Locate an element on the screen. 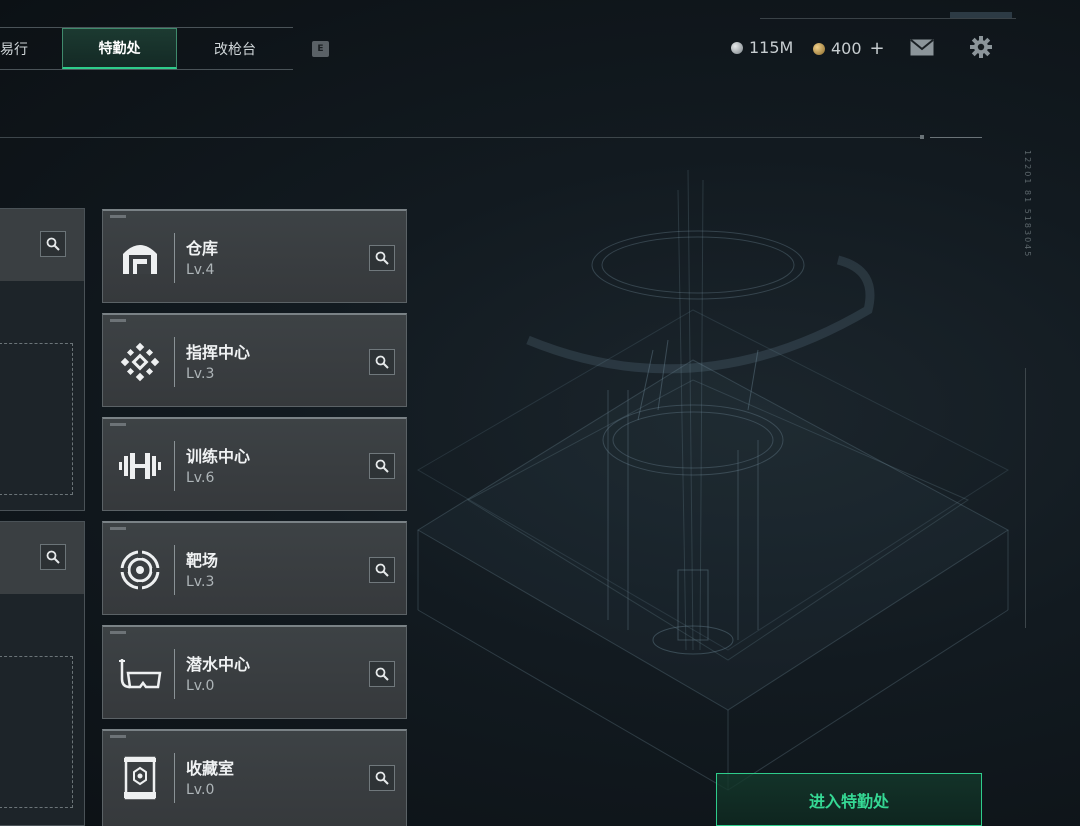 The image size is (1080, 826). top-deco-tag is located at coordinates (981, 15).